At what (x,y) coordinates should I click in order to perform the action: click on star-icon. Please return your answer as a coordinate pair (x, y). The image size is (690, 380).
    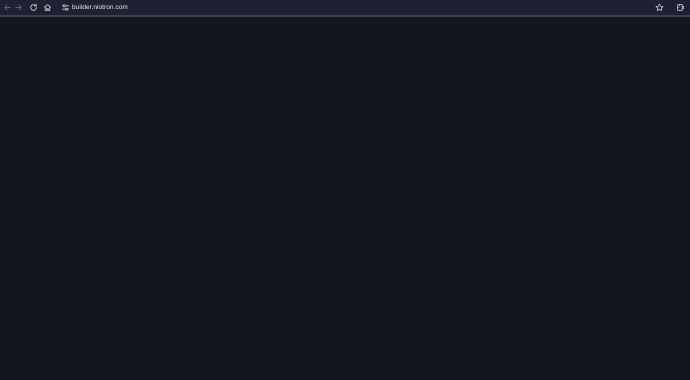
    Looking at the image, I should click on (659, 7).